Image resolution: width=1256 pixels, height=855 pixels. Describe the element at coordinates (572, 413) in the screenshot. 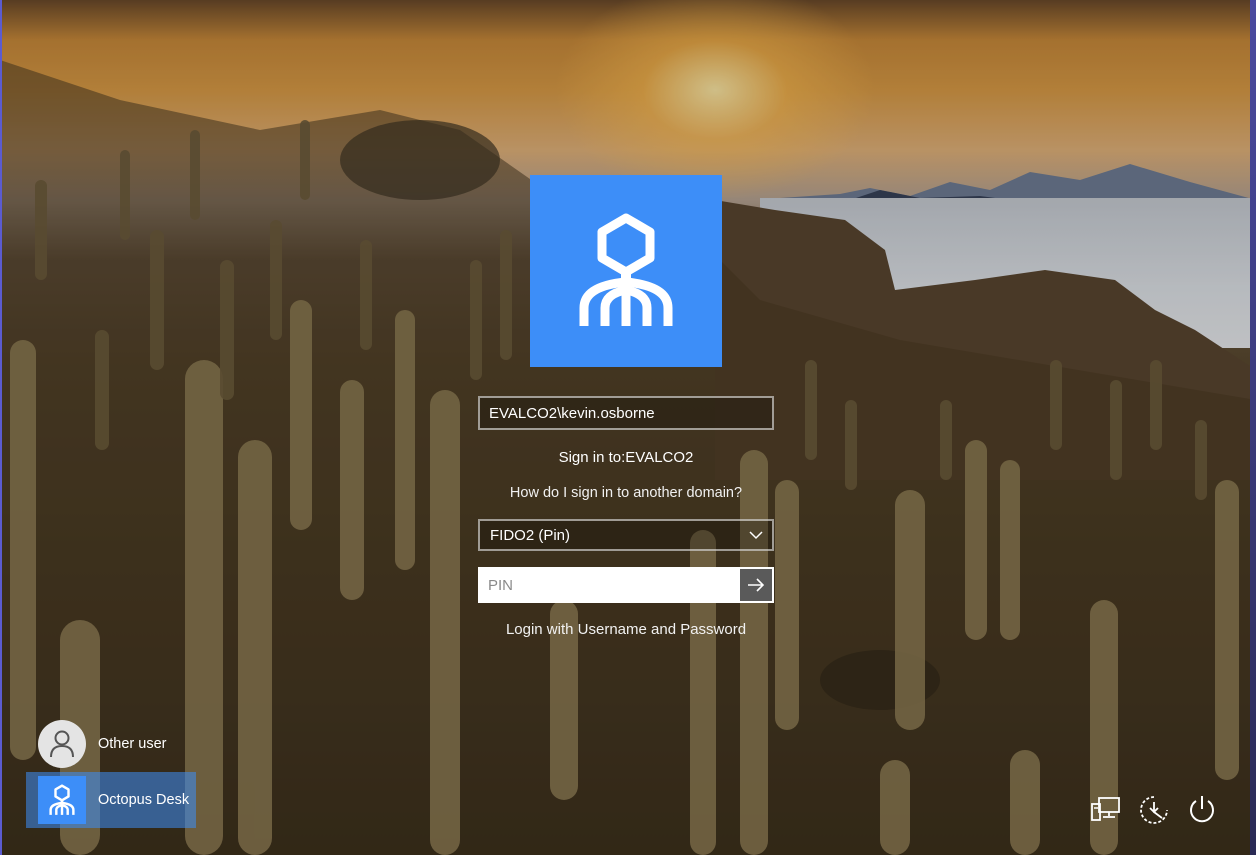

I see `username-value: EVALCO2\kevin.osborne` at that location.